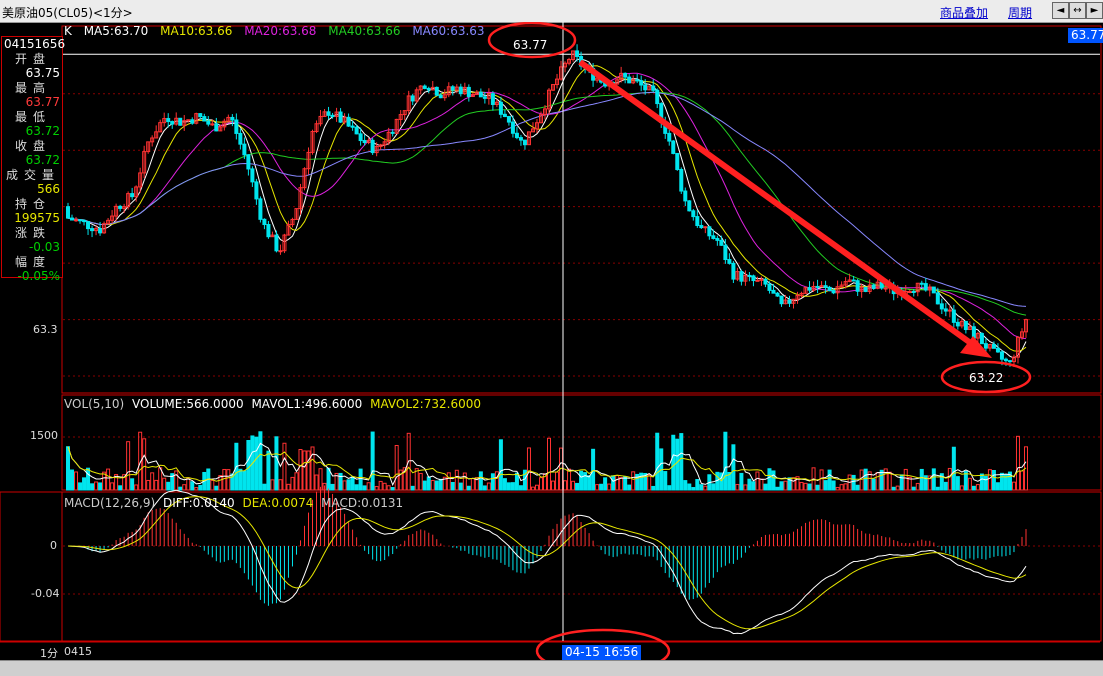  Describe the element at coordinates (35, 44) in the screenshot. I see `quote-code: 04151656` at that location.